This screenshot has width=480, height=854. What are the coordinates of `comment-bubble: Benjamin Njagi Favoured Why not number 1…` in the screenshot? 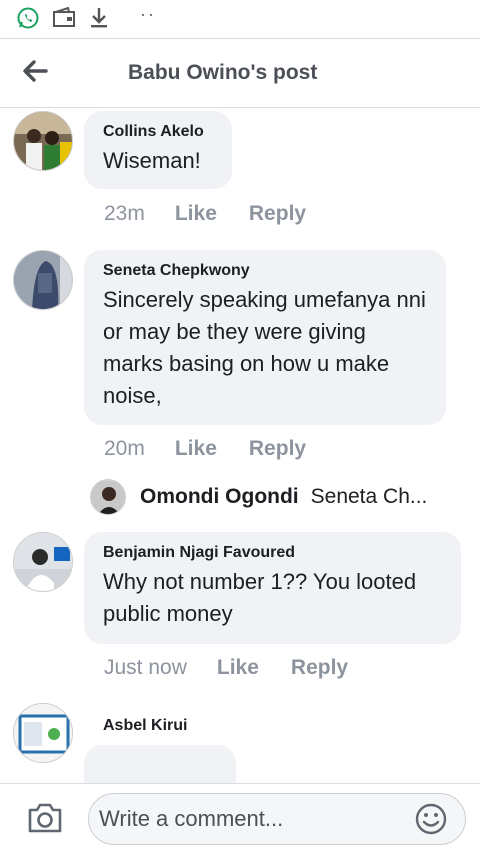 It's located at (272, 588).